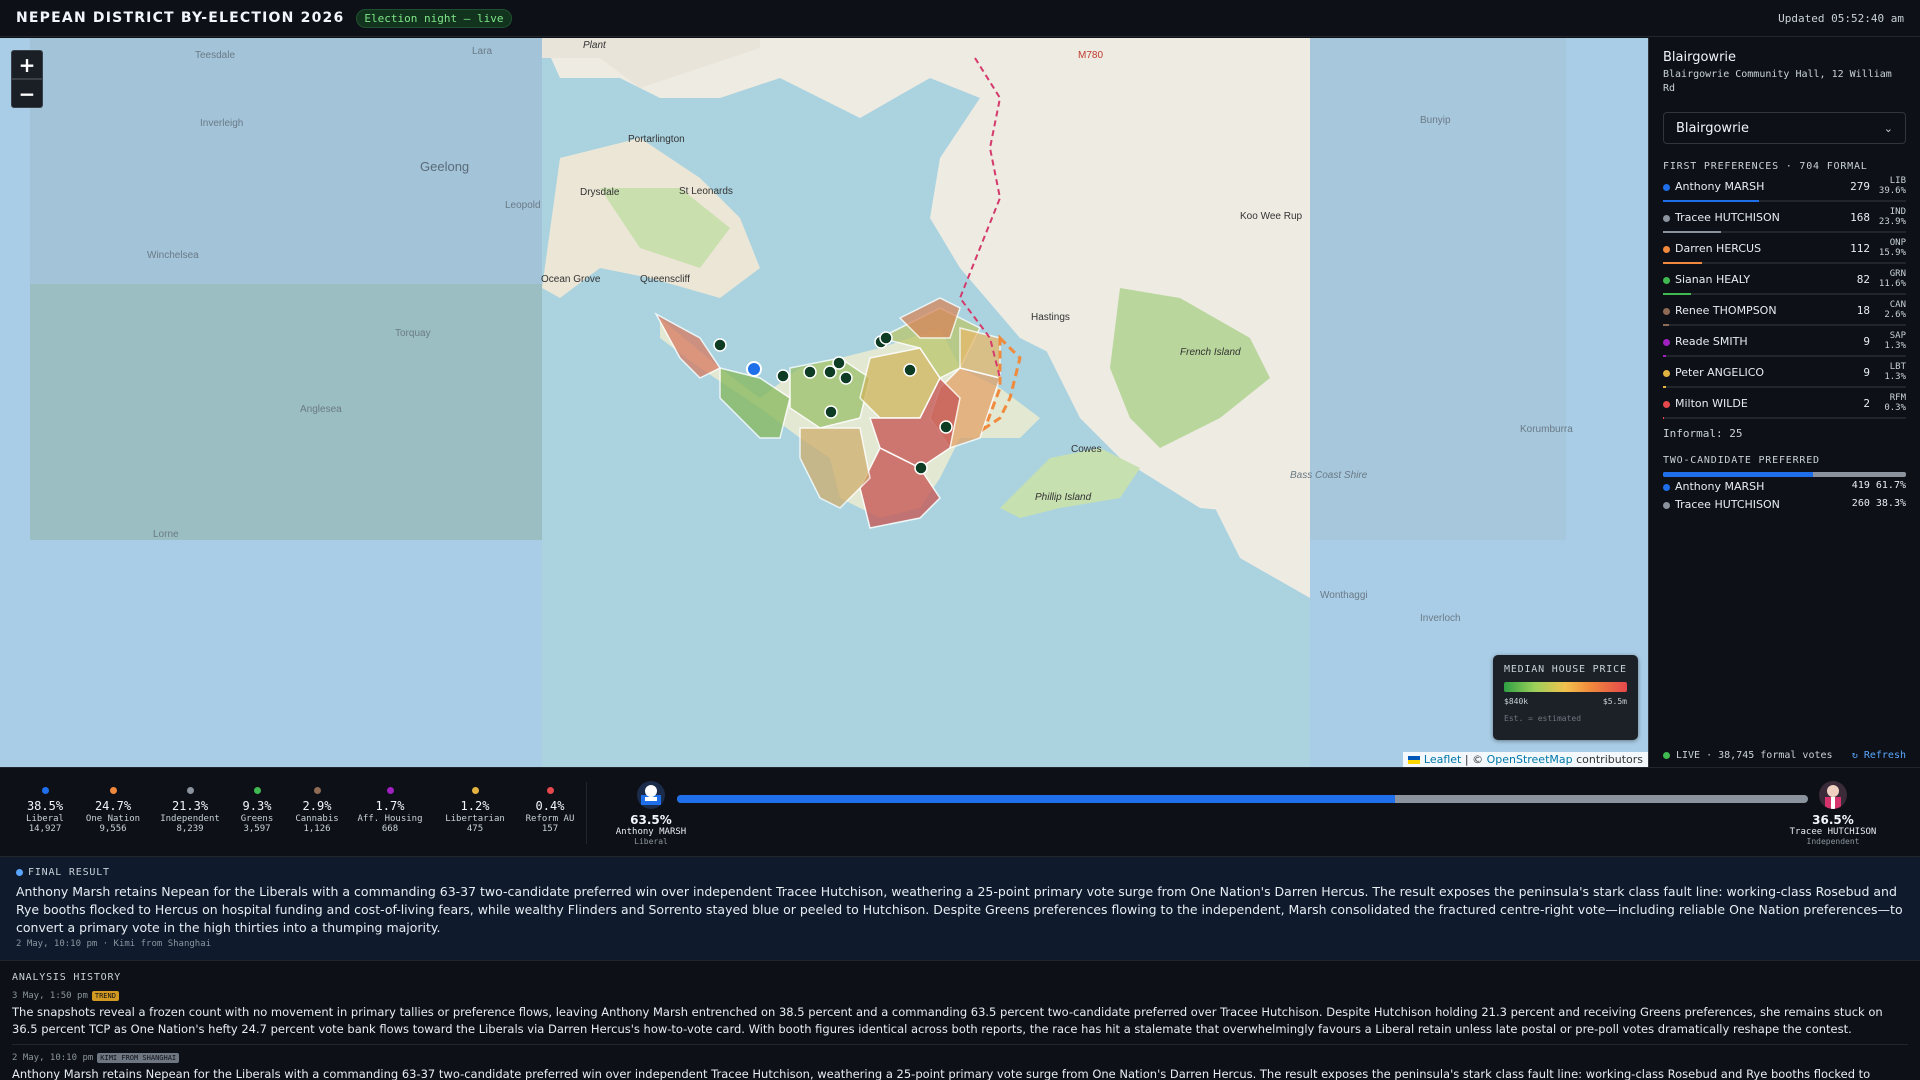  I want to click on candidate-row: Tracee HUTCHISON 168 IND 23.9%, so click(1784, 218).